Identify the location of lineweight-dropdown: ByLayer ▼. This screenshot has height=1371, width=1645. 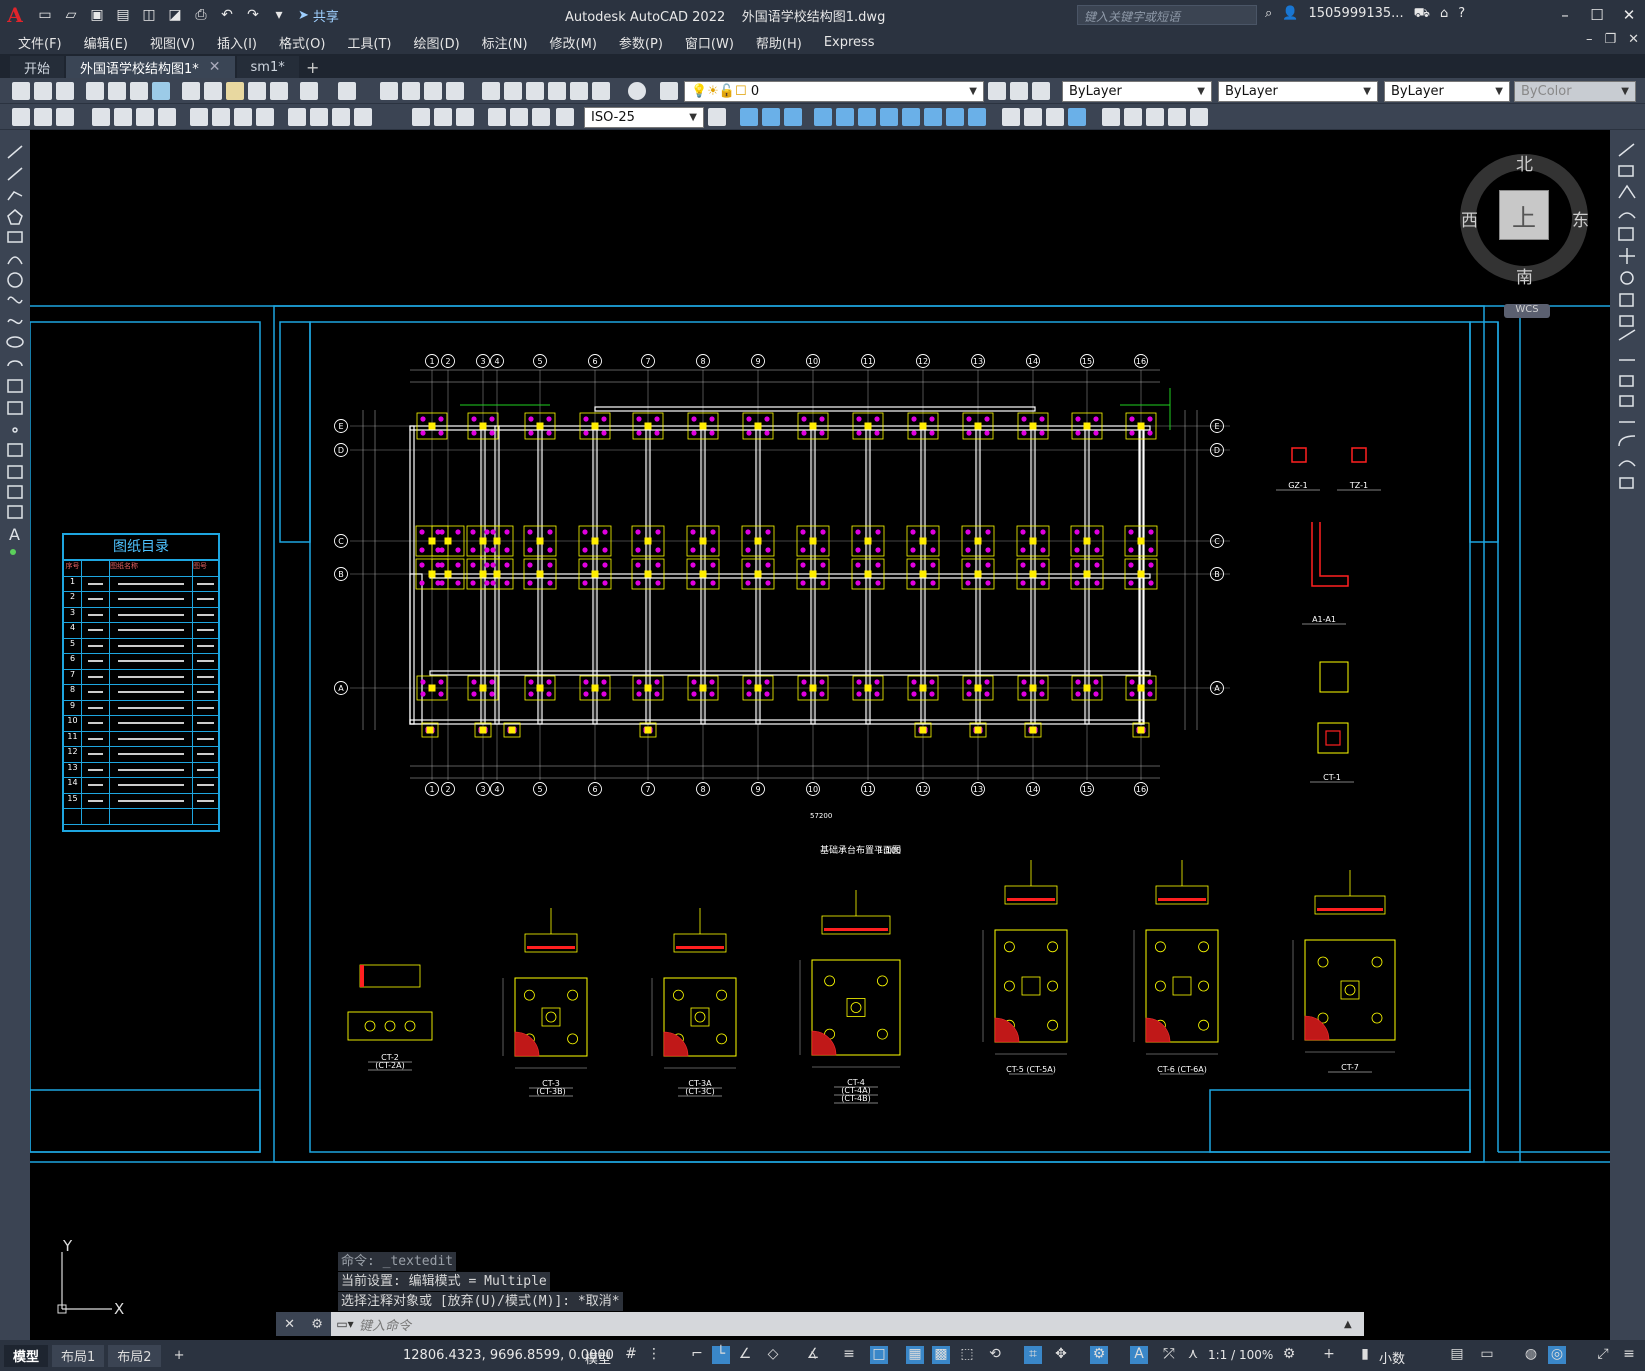
(1447, 91).